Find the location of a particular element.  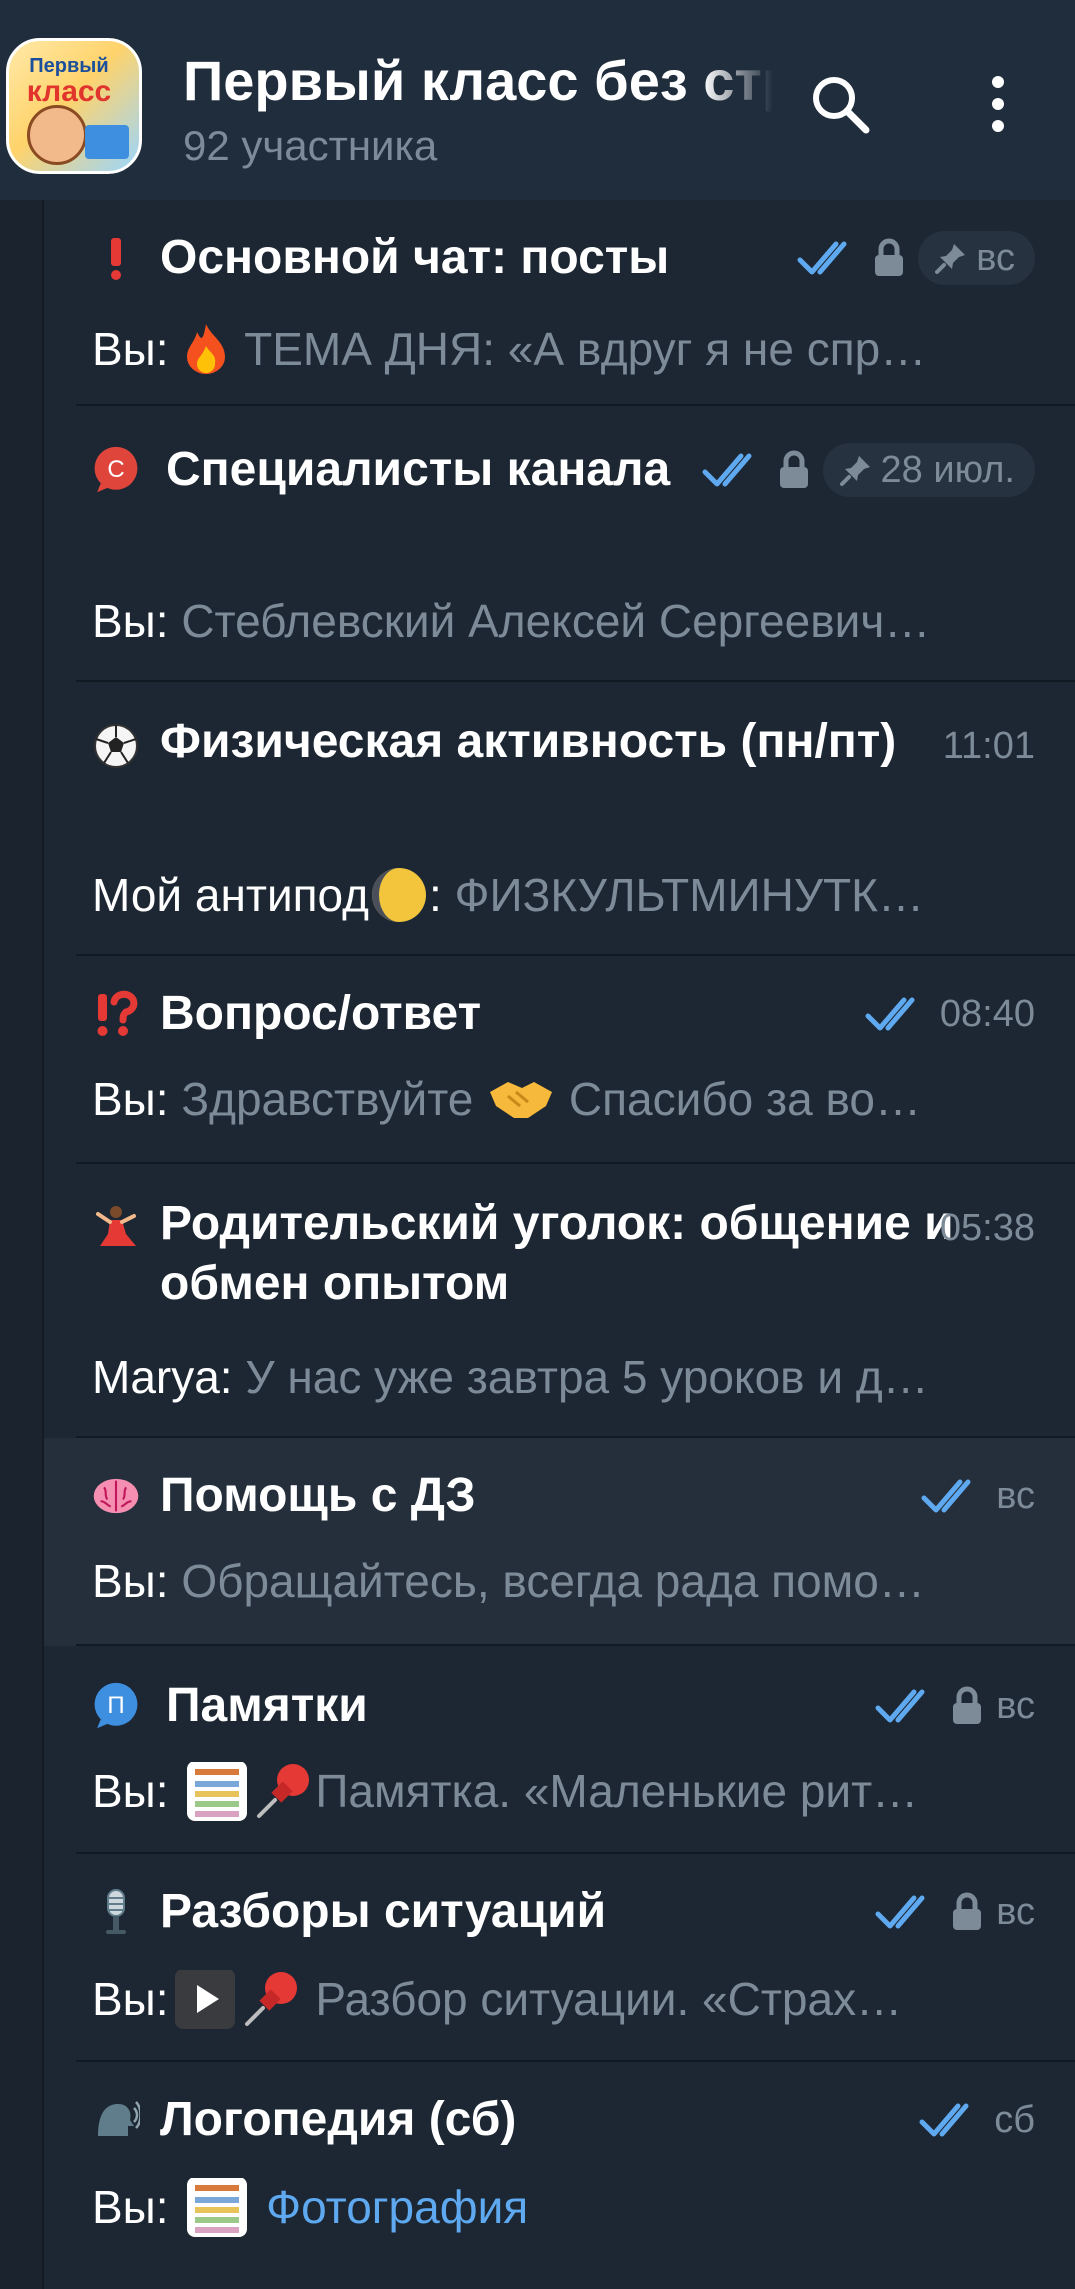

avatar-book-illustration is located at coordinates (107, 142).